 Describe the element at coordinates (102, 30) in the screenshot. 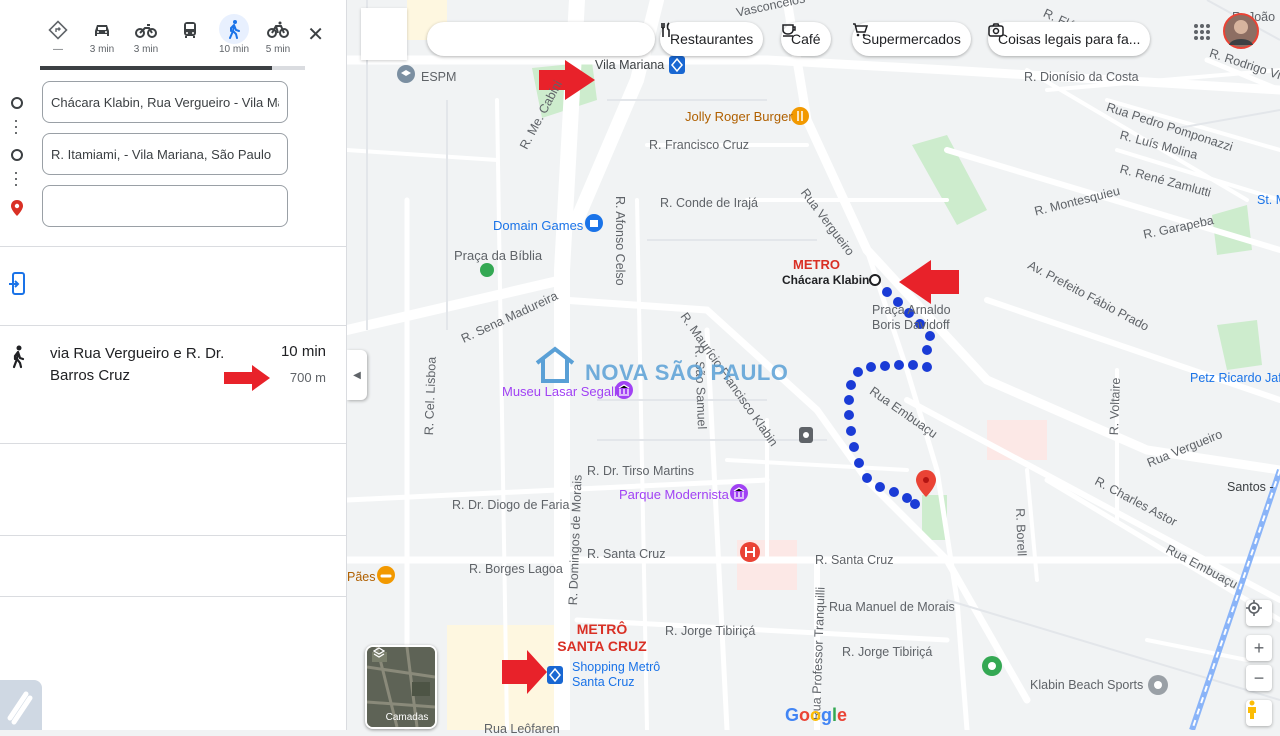

I see `car-icon` at that location.